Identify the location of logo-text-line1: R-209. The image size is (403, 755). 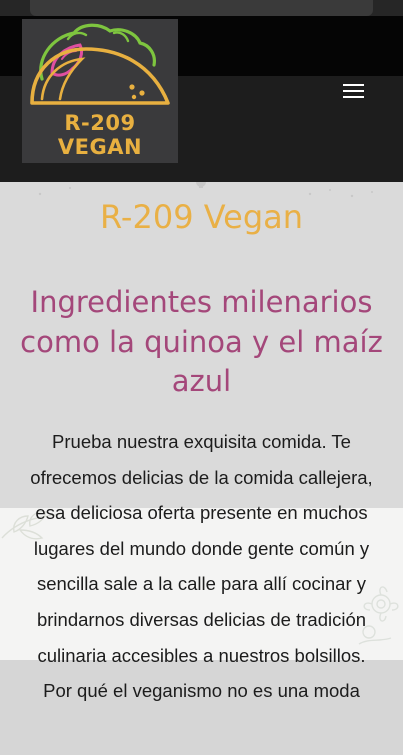
(100, 123).